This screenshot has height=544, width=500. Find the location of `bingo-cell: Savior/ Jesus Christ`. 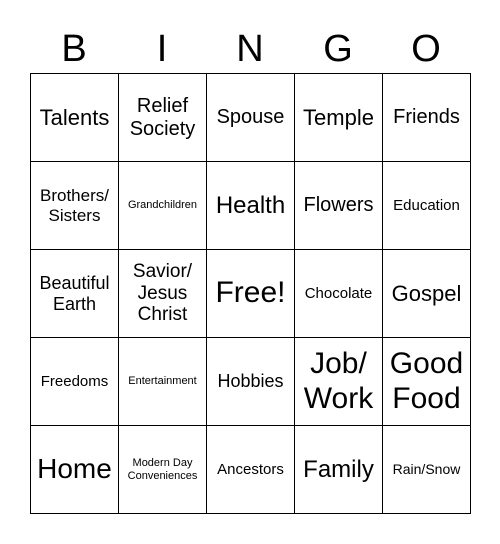

bingo-cell: Savior/ Jesus Christ is located at coordinates (163, 294).